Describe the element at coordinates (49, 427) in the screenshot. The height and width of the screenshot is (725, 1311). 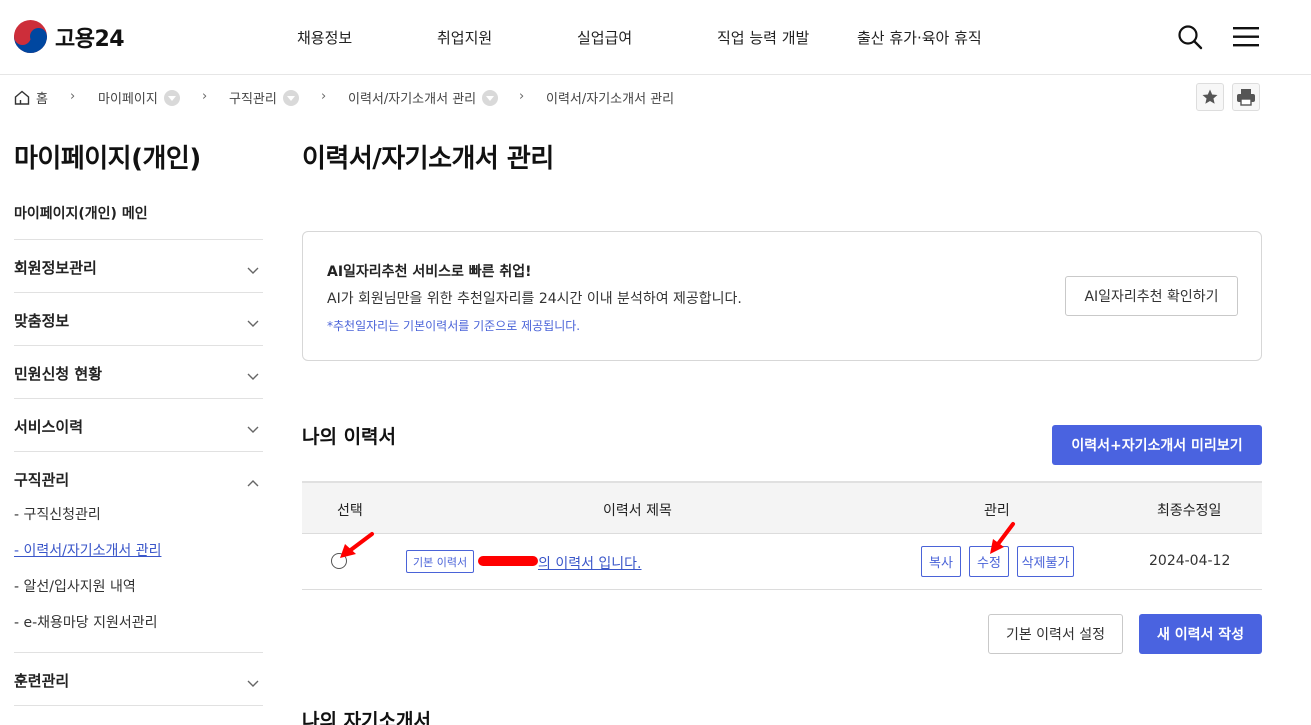
I see `sidebar-item-label: 서비스이력` at that location.